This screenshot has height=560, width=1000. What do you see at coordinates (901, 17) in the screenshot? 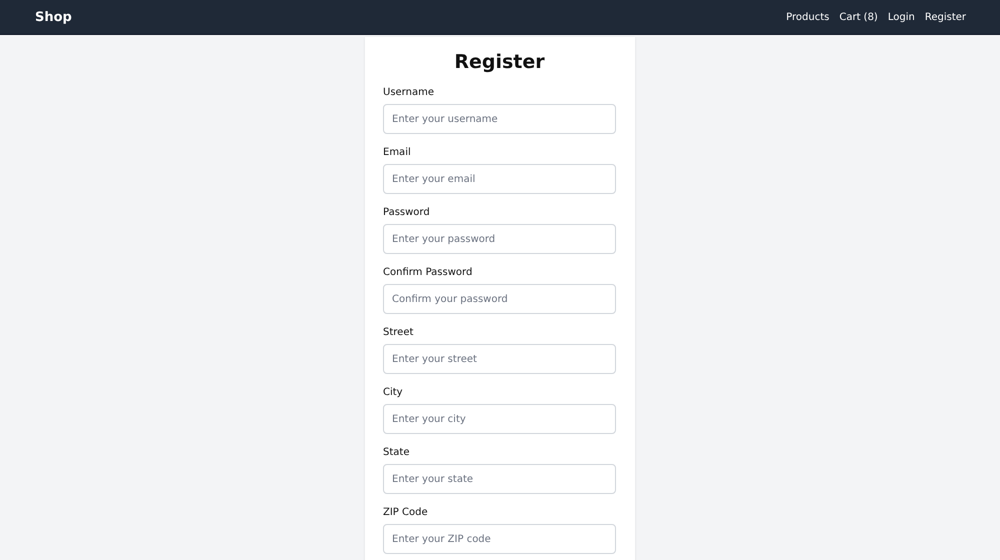
I see `nav-link: Login` at bounding box center [901, 17].